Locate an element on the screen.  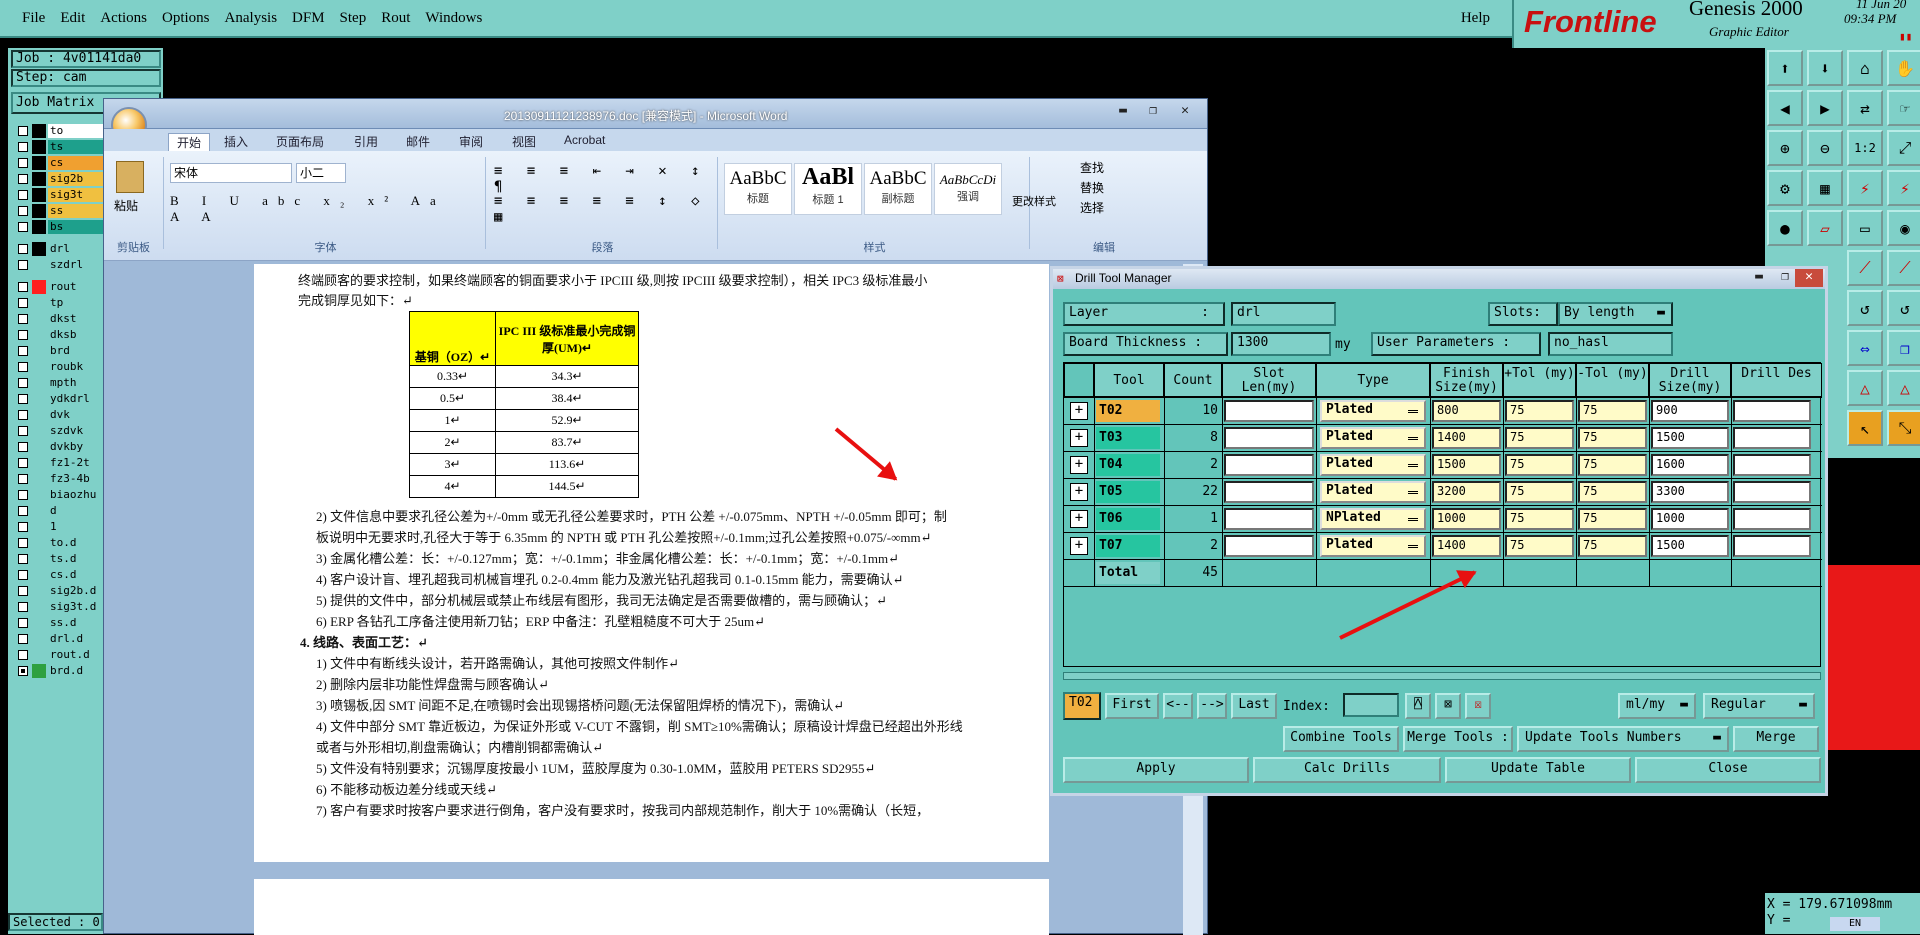
zoom-out-icon: ⊖ is located at coordinates (1825, 148).